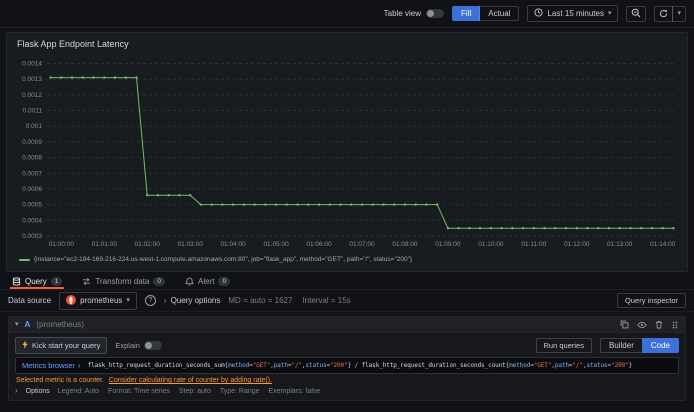 This screenshot has height=412, width=694. Describe the element at coordinates (621, 345) in the screenshot. I see `builder-mode-button: Builder` at that location.